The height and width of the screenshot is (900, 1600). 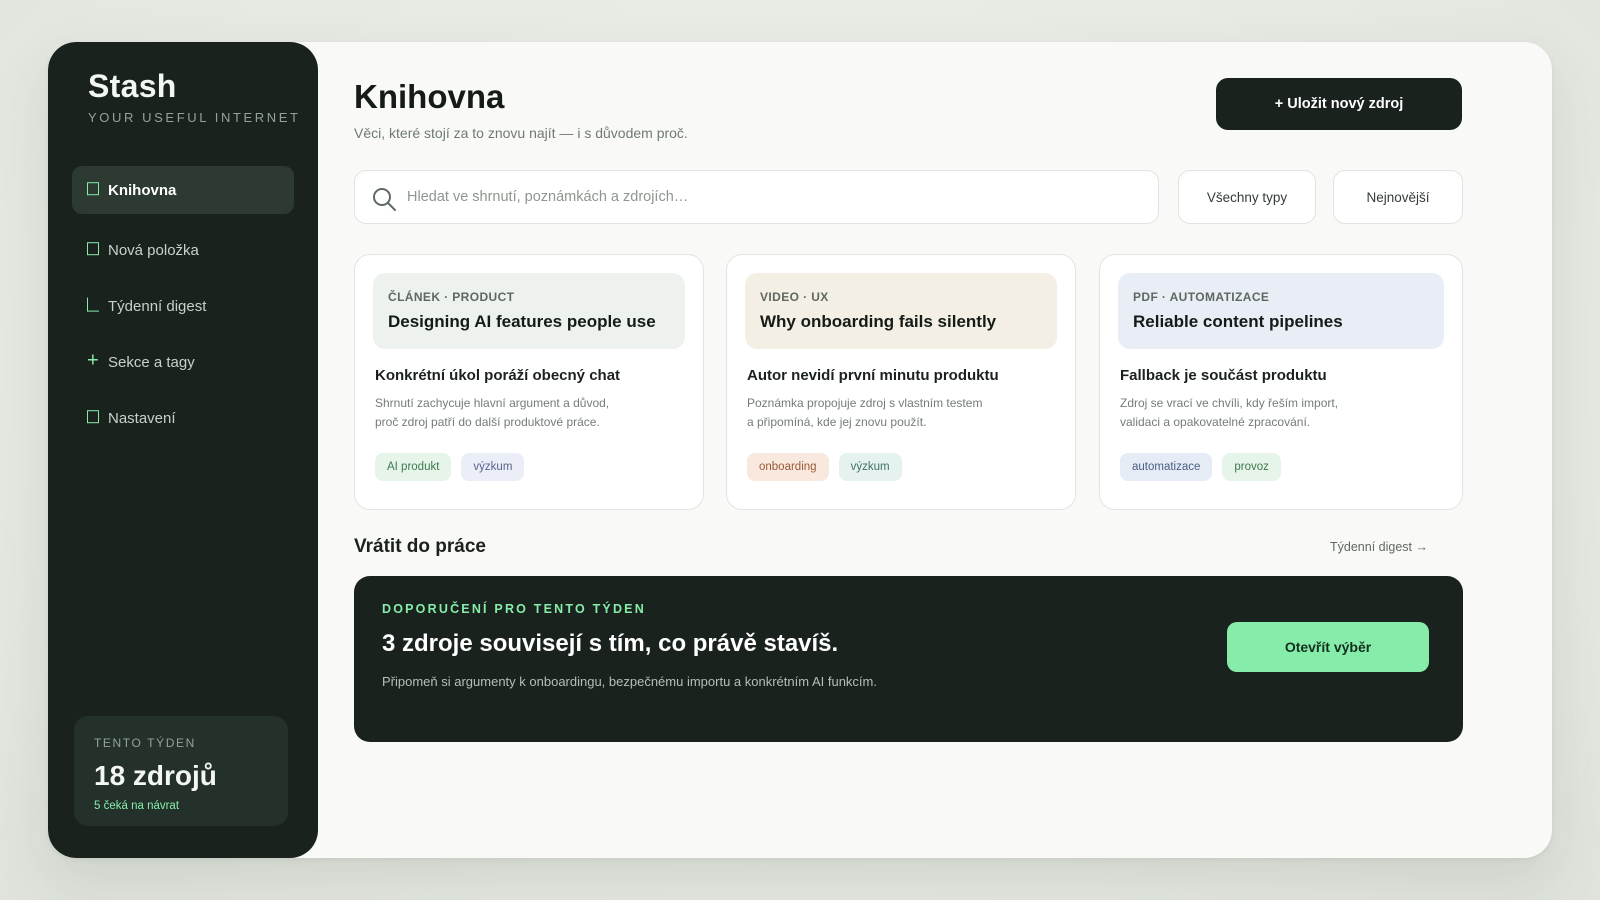 What do you see at coordinates (429, 96) in the screenshot?
I see `page-title: Knihovna` at bounding box center [429, 96].